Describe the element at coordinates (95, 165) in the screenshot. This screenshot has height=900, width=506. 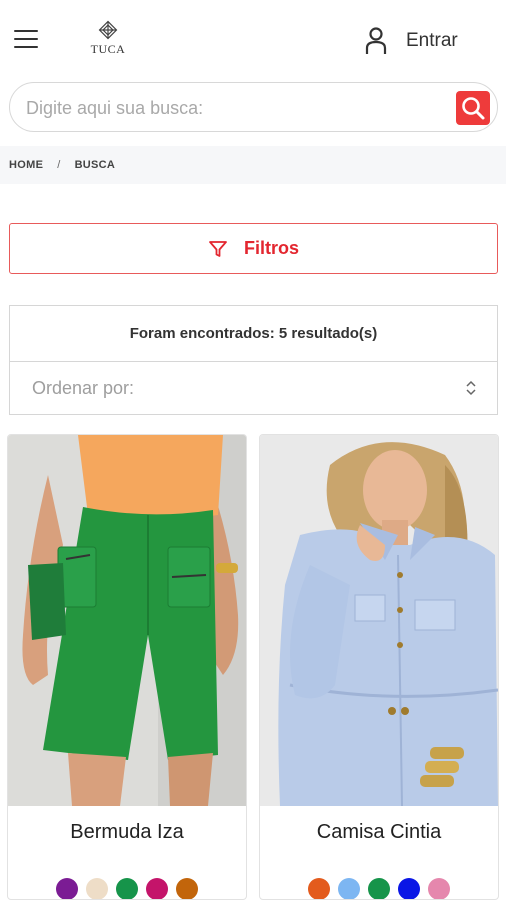
I see `breadcrumb-current: BUSCA` at that location.